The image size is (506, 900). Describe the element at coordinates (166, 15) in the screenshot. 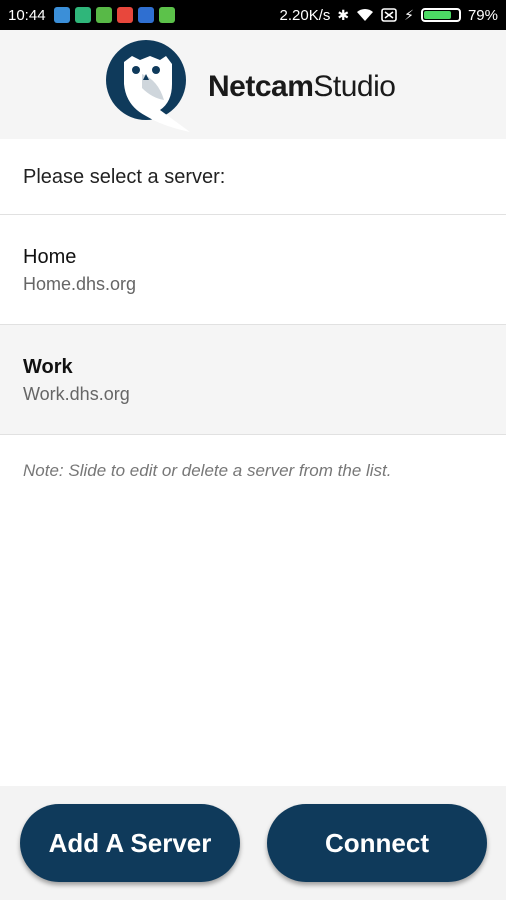

I see `android-robot-icon` at that location.